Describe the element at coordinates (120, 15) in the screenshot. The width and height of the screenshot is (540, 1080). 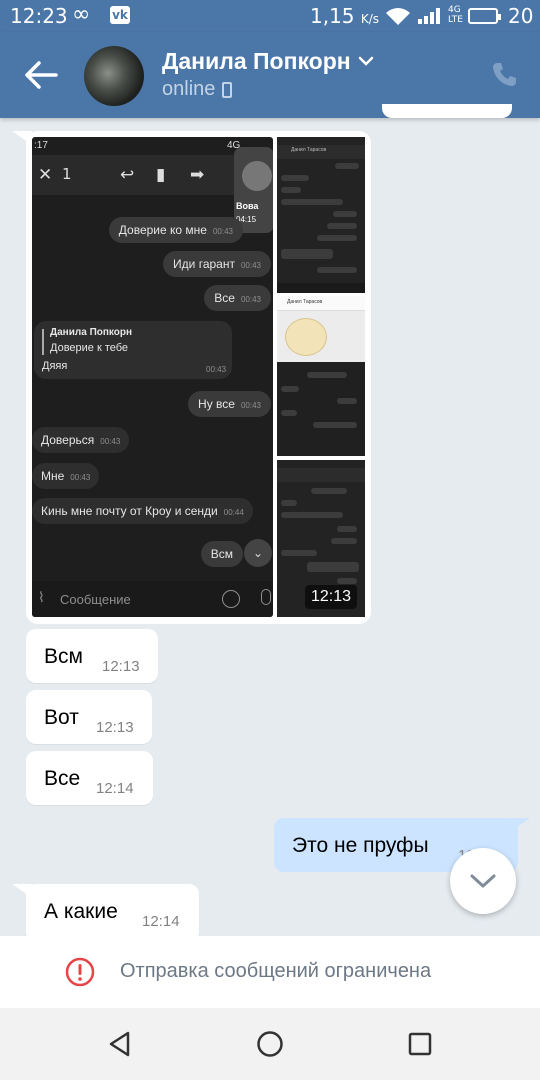
I see `vk-icon: vk` at that location.